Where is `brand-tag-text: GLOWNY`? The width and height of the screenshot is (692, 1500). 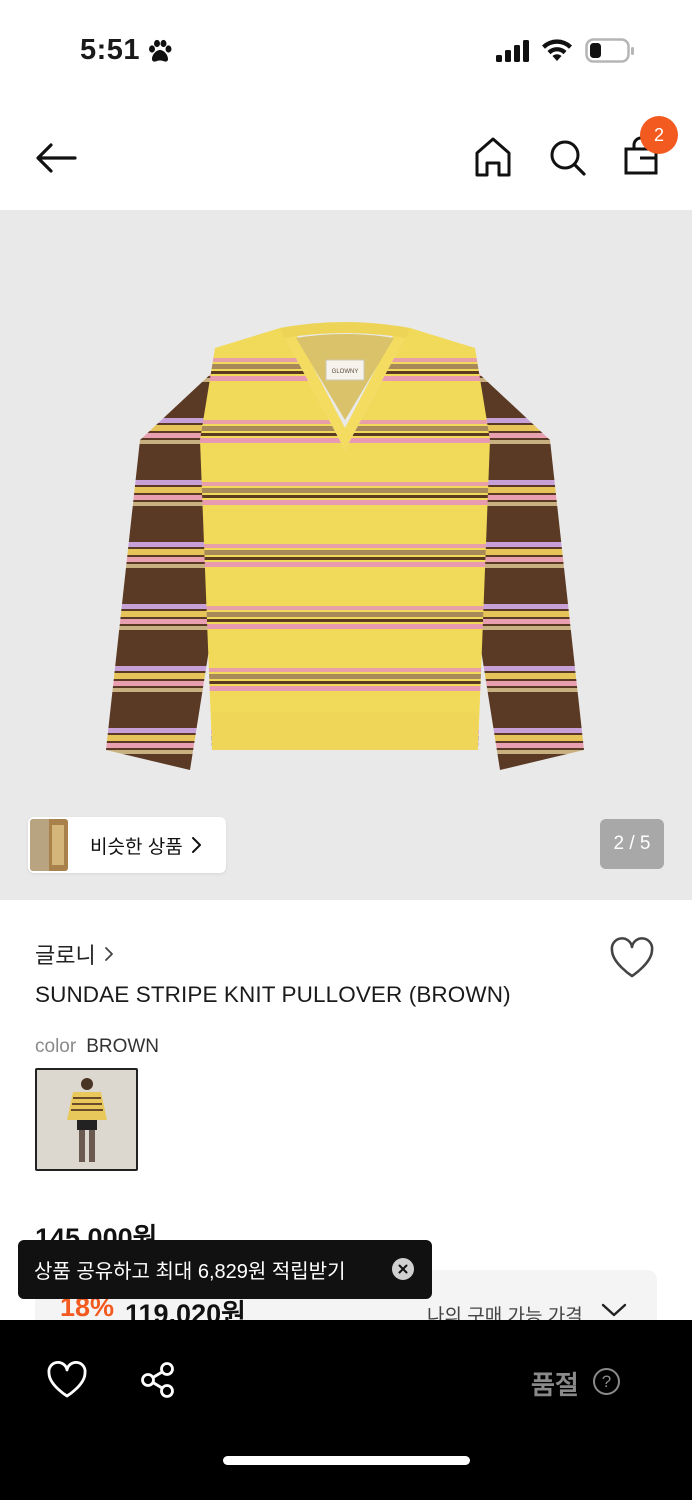
brand-tag-text: GLOWNY is located at coordinates (345, 372).